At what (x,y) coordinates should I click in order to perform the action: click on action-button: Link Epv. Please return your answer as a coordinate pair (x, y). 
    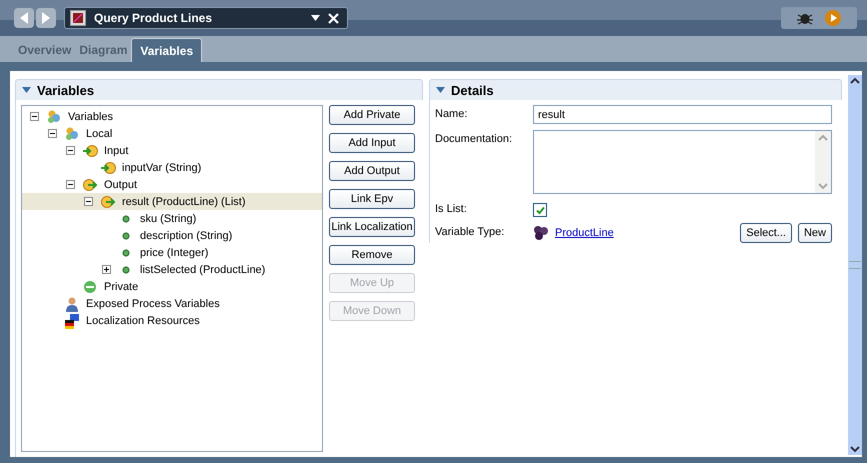
    Looking at the image, I should click on (372, 199).